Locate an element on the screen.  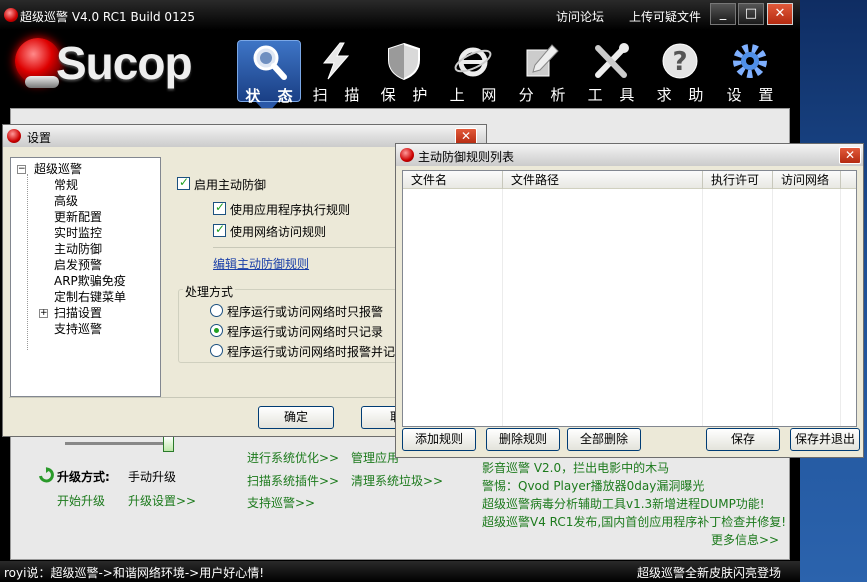
col-file-name: 文件名 is located at coordinates (453, 180).